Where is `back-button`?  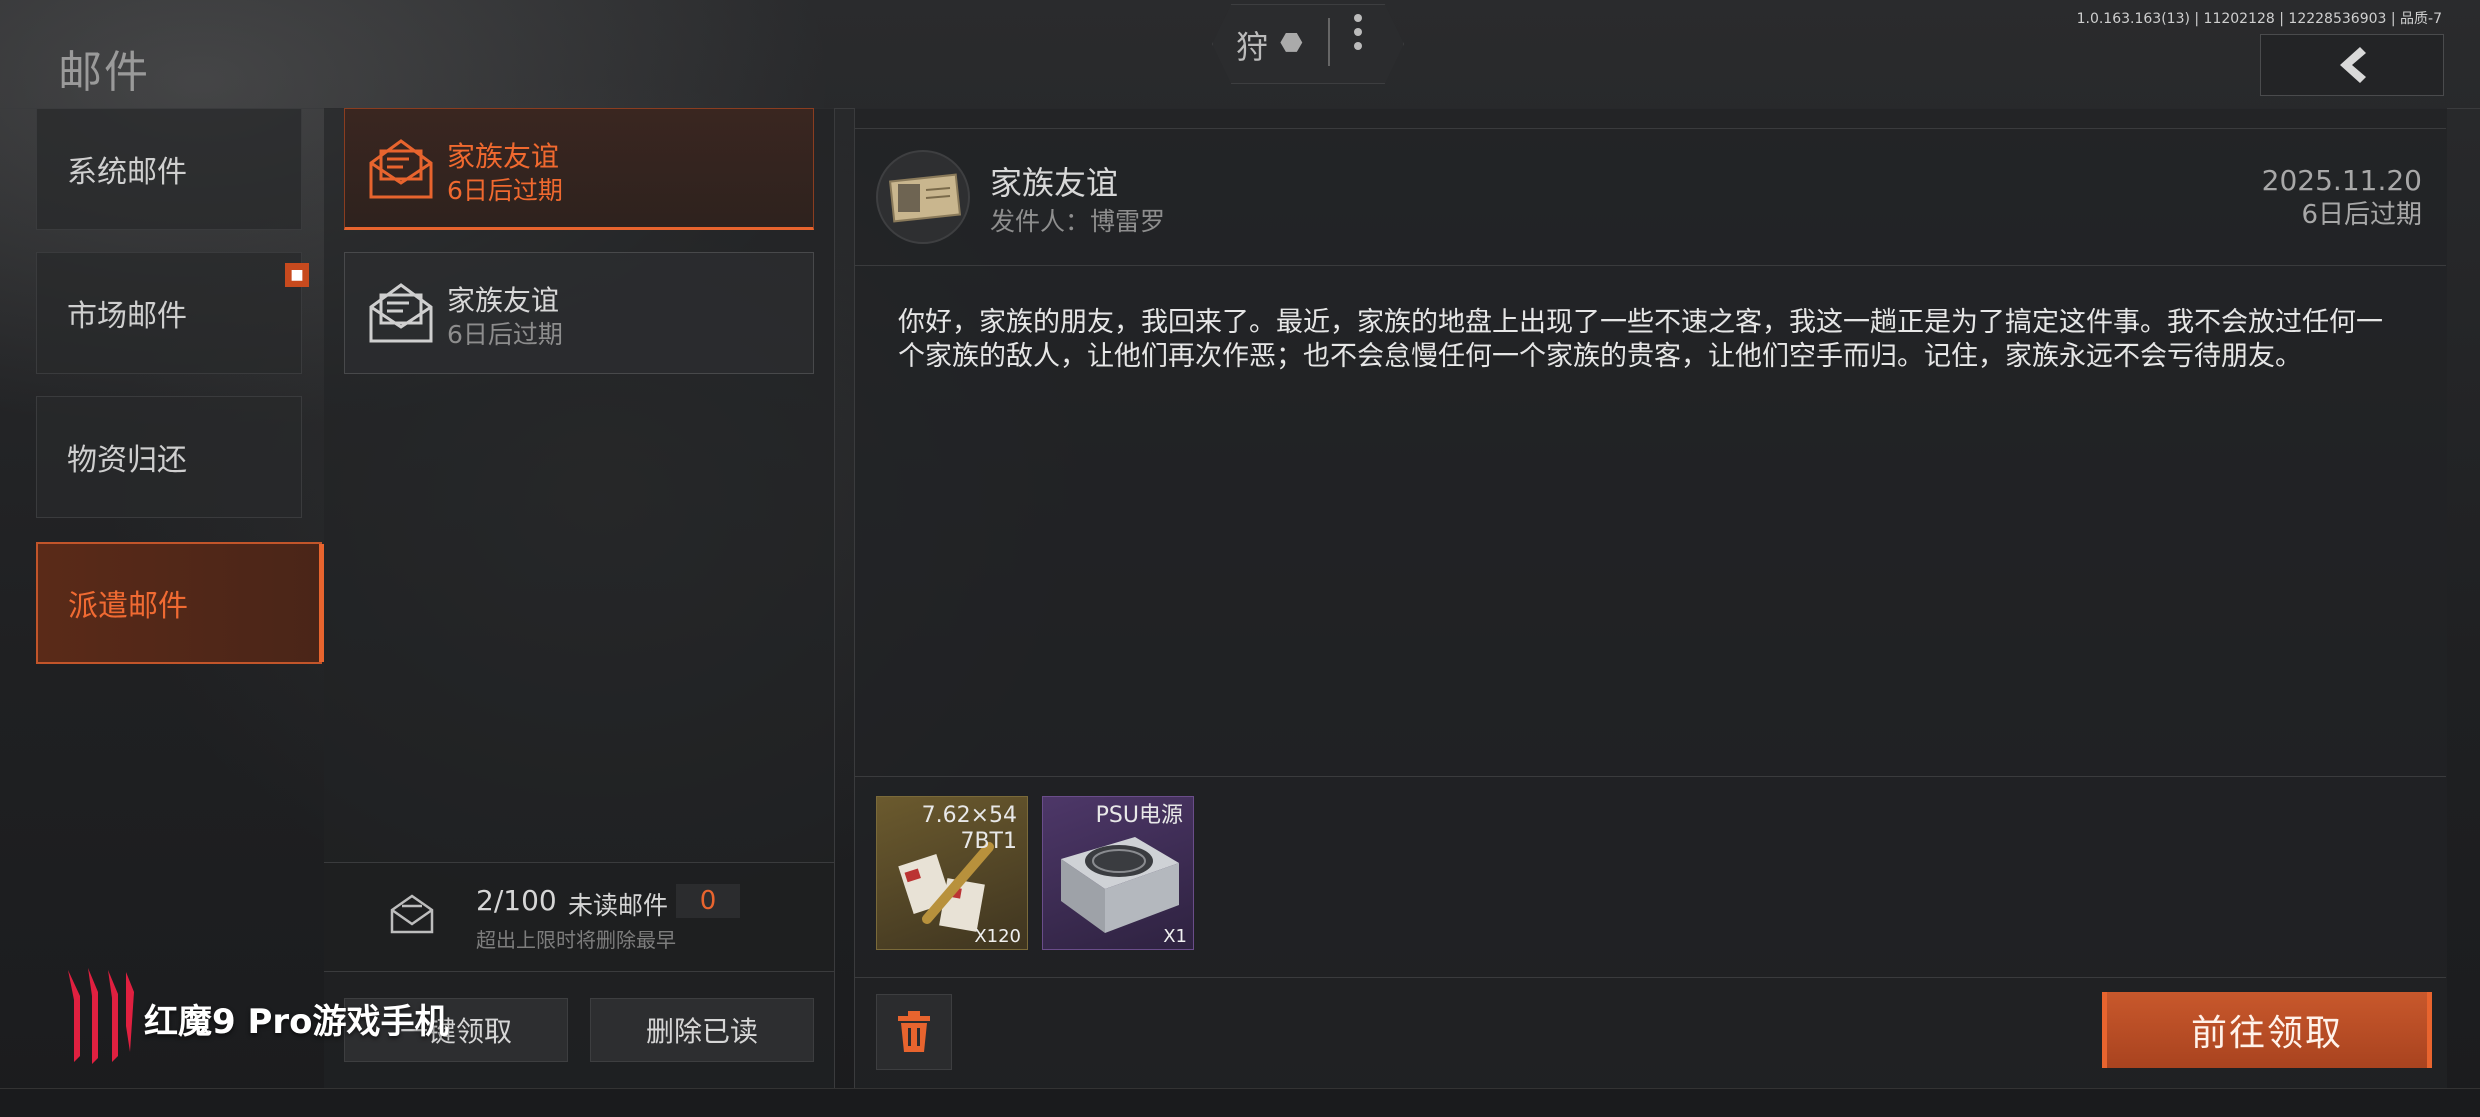 back-button is located at coordinates (2352, 65).